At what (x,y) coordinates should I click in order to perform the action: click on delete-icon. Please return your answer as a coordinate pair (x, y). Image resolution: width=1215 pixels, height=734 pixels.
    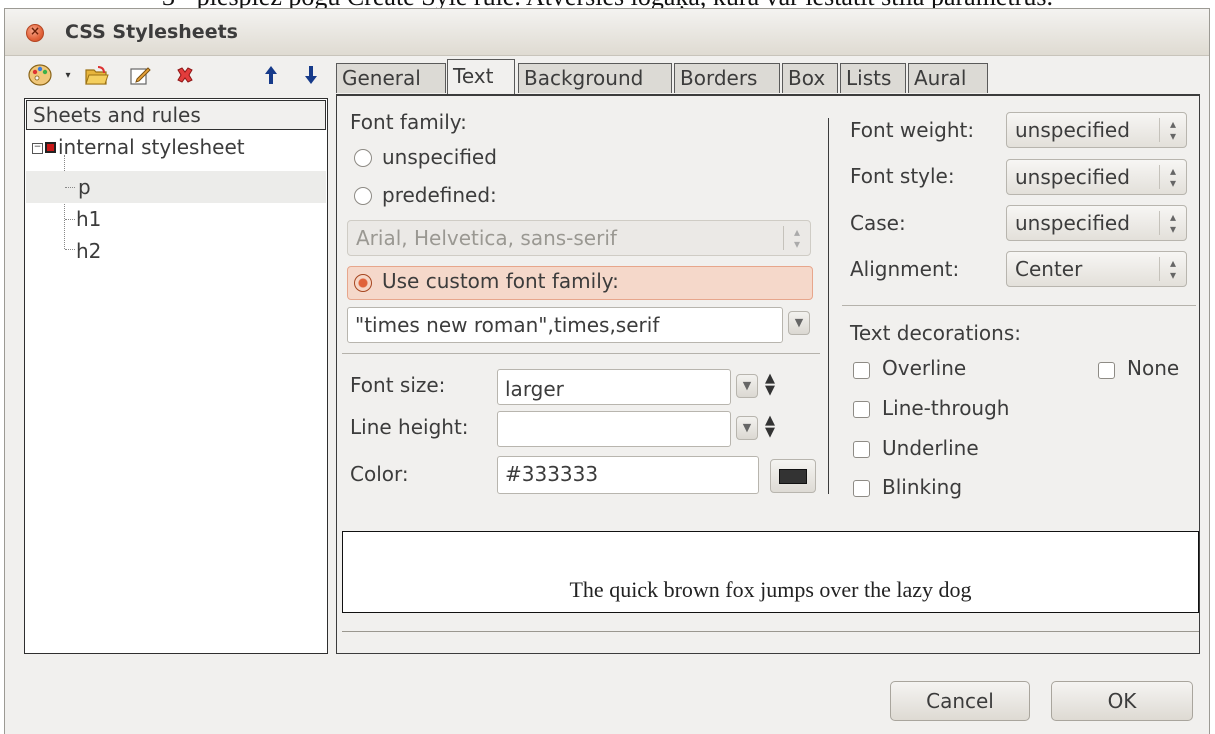
    Looking at the image, I should click on (185, 75).